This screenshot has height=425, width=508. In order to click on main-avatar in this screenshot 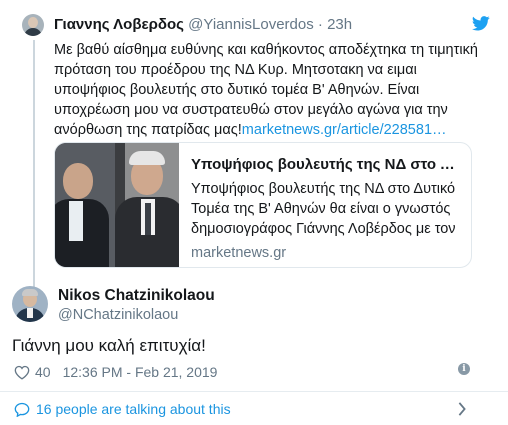, I will do `click(30, 304)`.